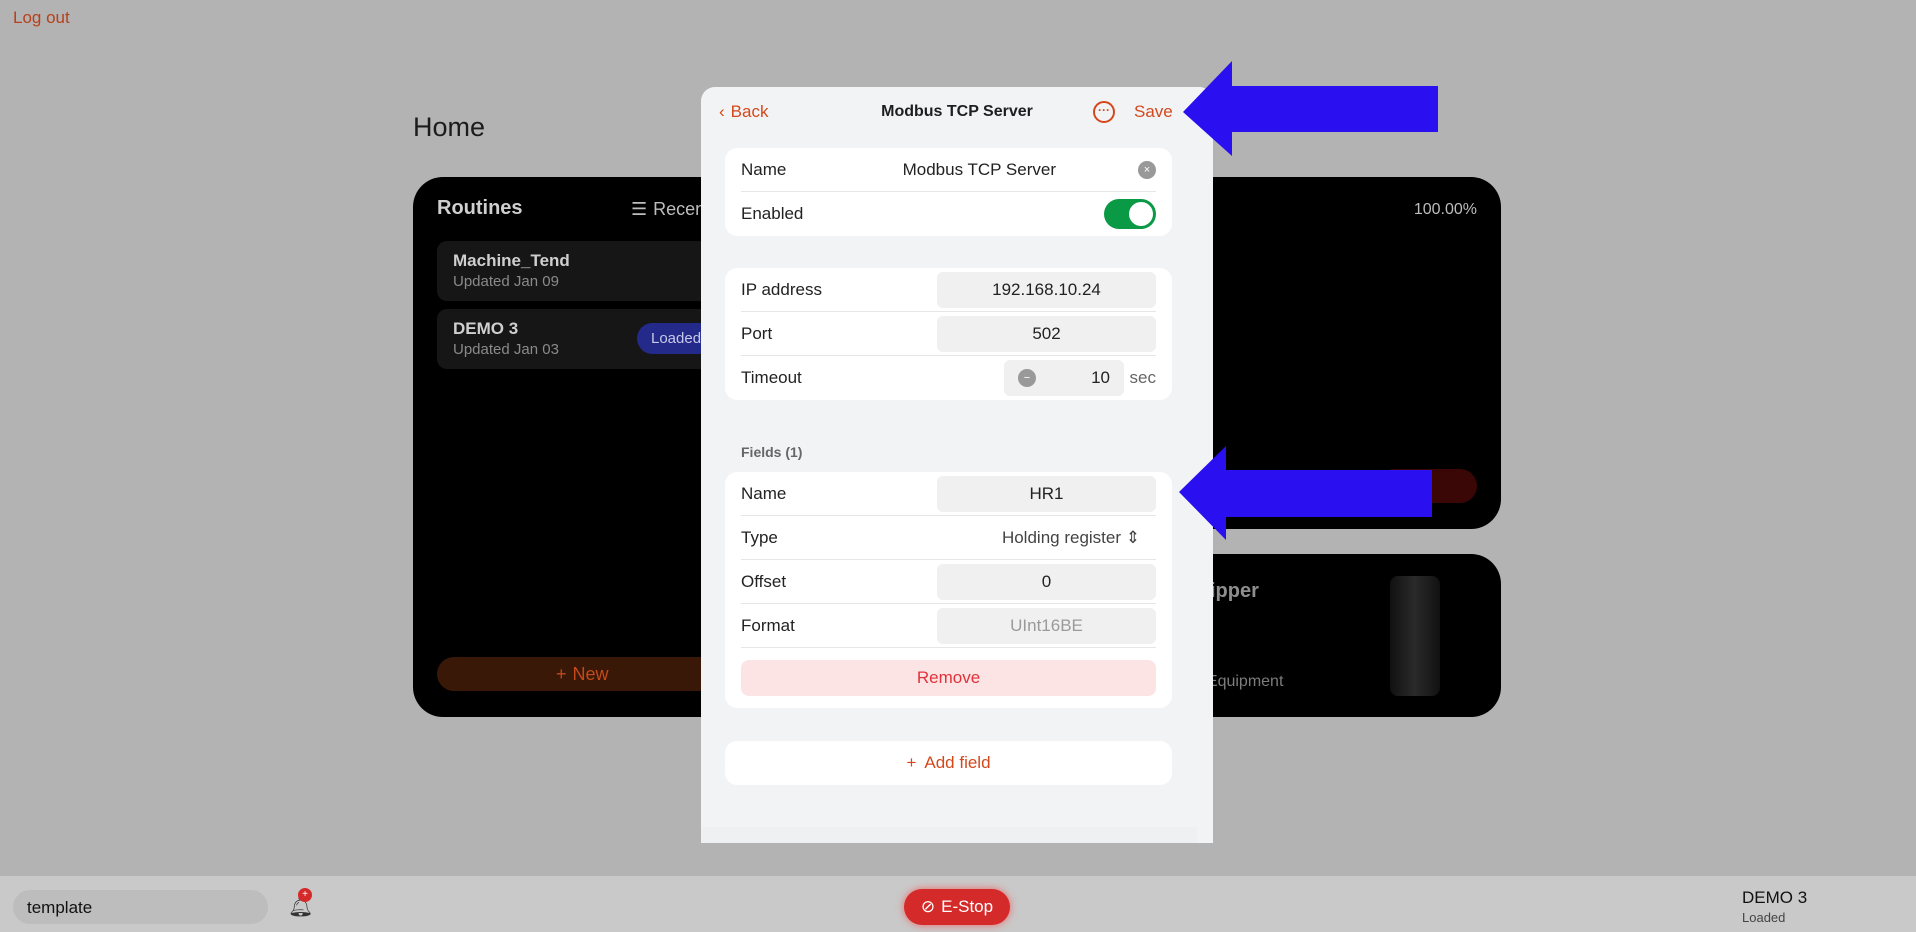 The image size is (1916, 932). What do you see at coordinates (1415, 636) in the screenshot?
I see `gripper-image` at bounding box center [1415, 636].